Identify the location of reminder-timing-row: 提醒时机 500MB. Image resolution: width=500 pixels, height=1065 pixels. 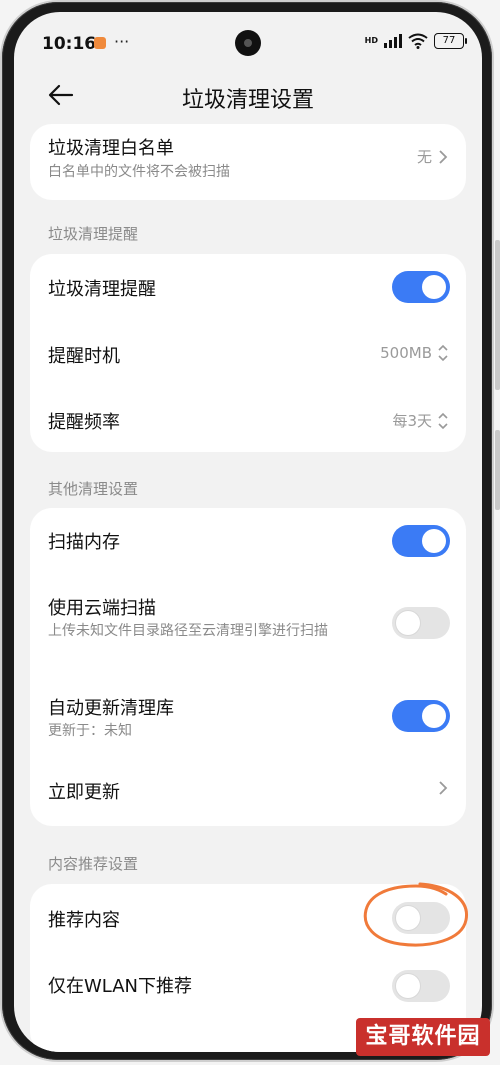
(248, 353).